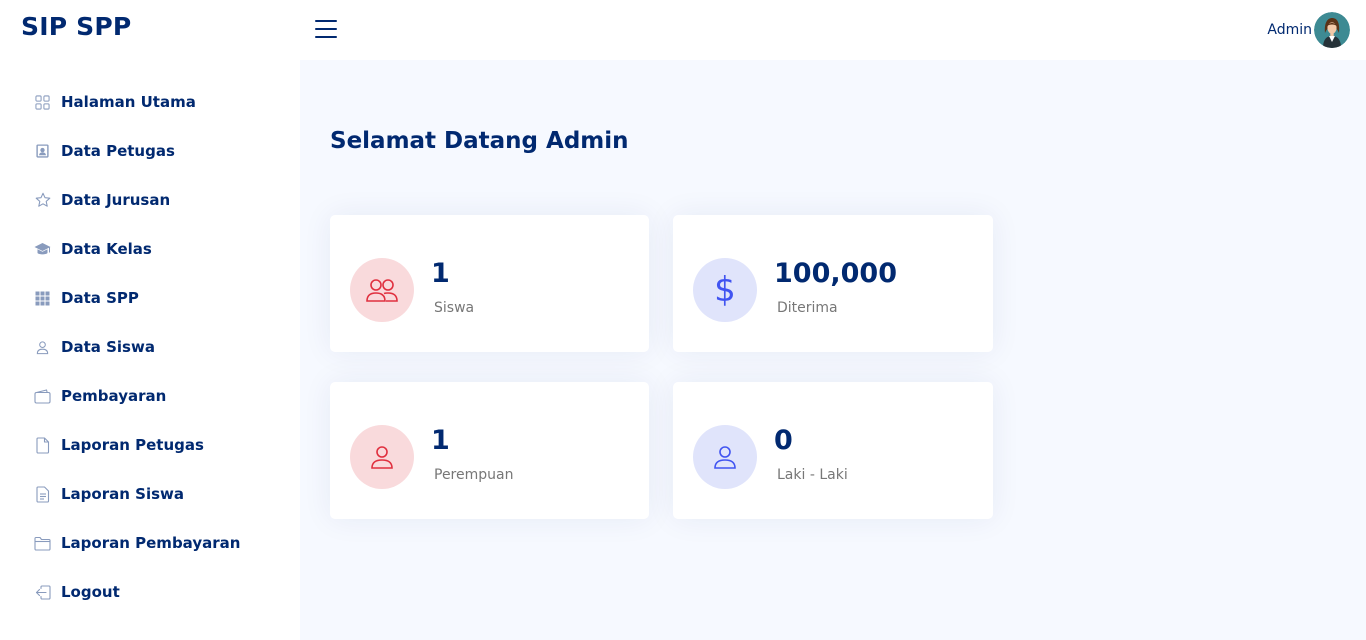 The height and width of the screenshot is (640, 1366). I want to click on sidebar-item-label: Pembayaran, so click(114, 396).